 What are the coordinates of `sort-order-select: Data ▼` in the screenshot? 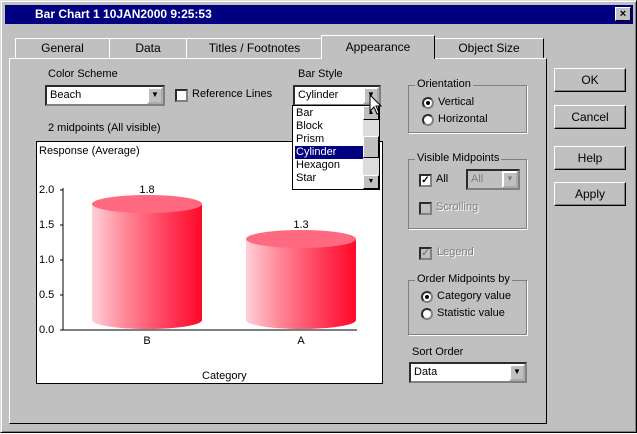 It's located at (468, 372).